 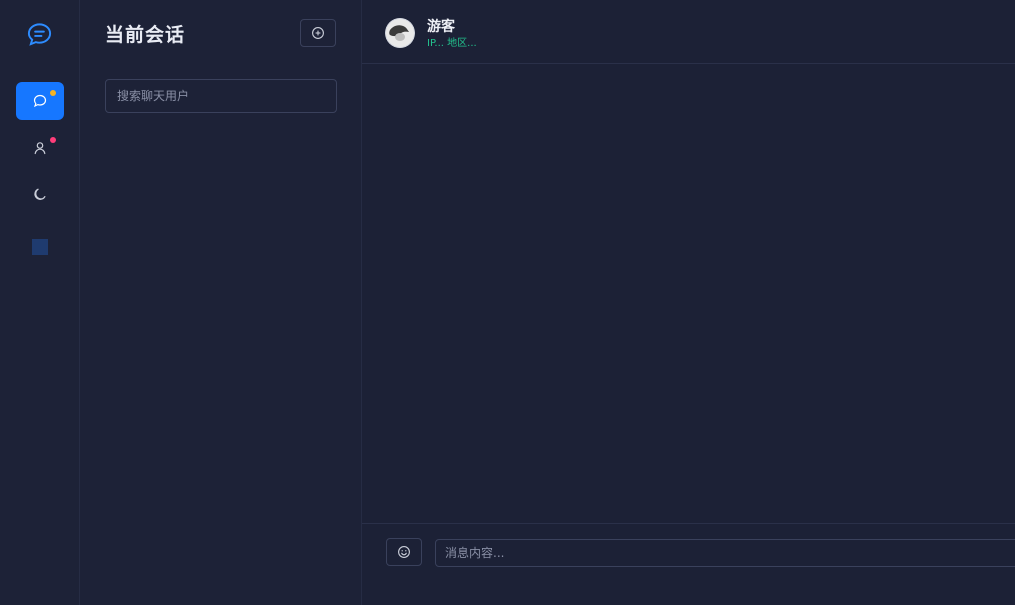 I want to click on user-icon, so click(x=40, y=148).